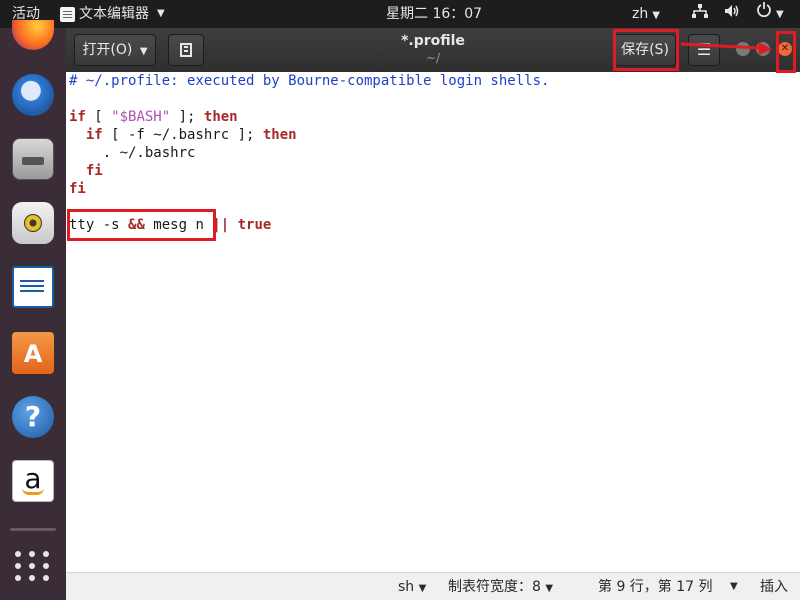  I want to click on code-line-5: . ~/.bashrc, so click(132, 153).